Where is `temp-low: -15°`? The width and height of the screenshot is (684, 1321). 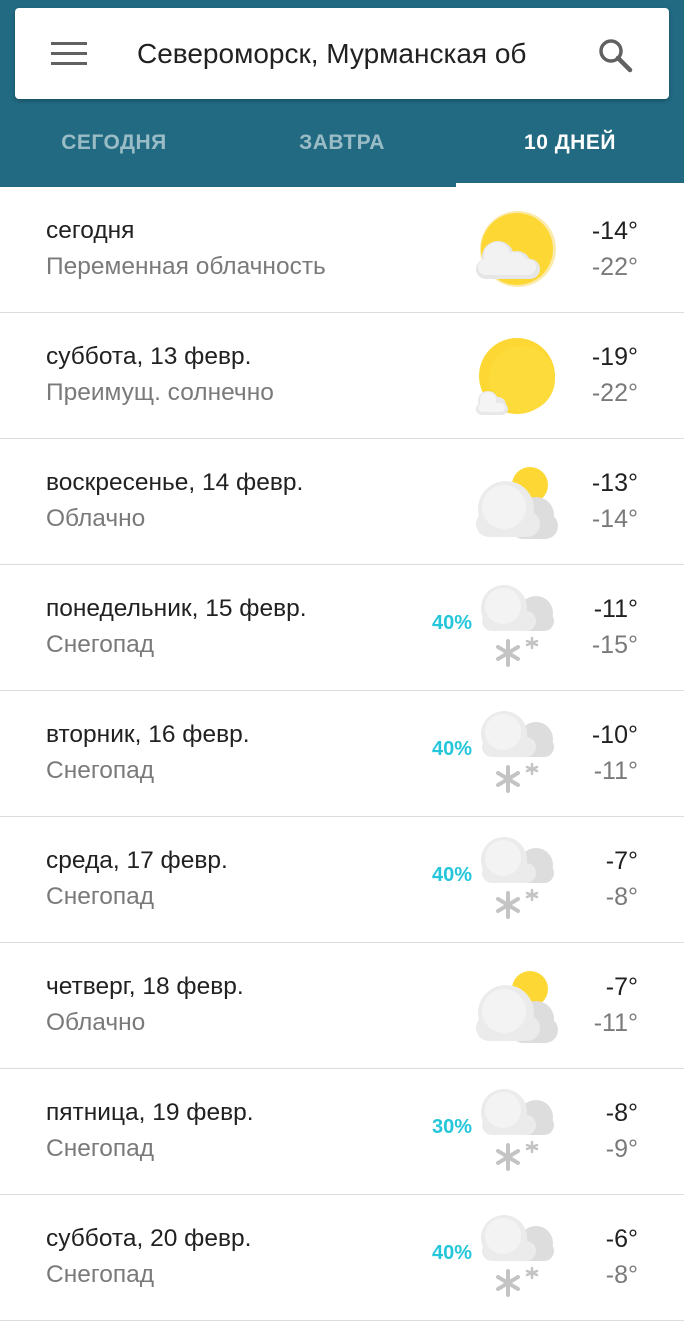
temp-low: -15° is located at coordinates (614, 645).